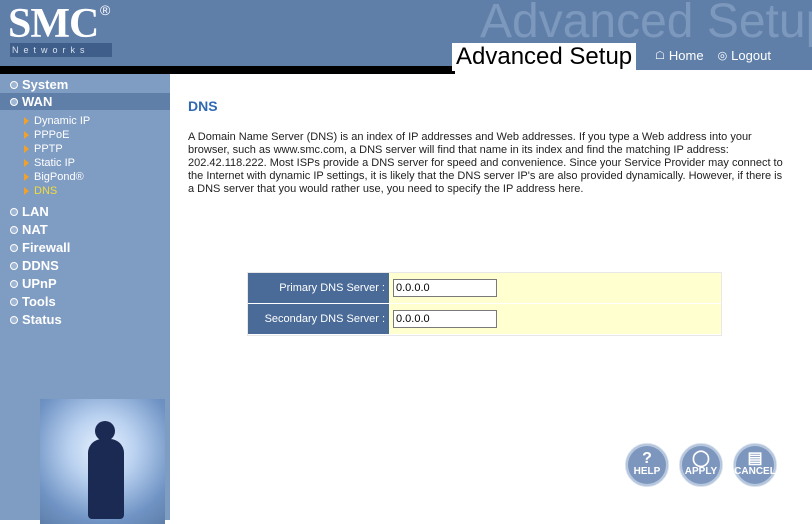  What do you see at coordinates (52, 135) in the screenshot?
I see `subitem-label: PPPoE` at bounding box center [52, 135].